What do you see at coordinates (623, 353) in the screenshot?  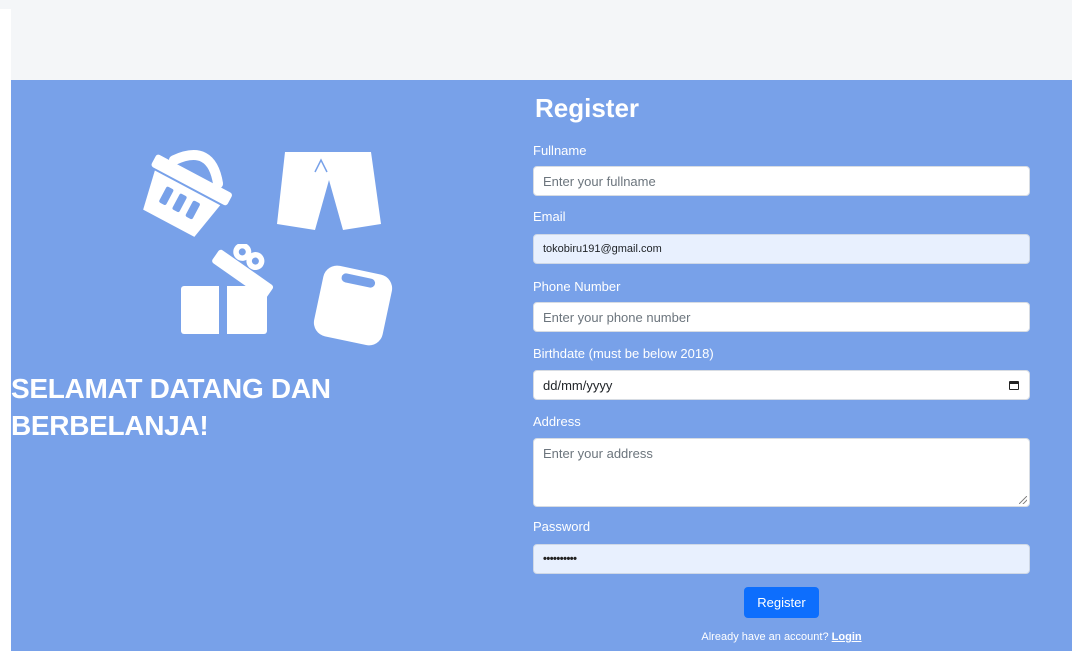 I see `birthdate-label: Birthdate (must be below 2018)` at bounding box center [623, 353].